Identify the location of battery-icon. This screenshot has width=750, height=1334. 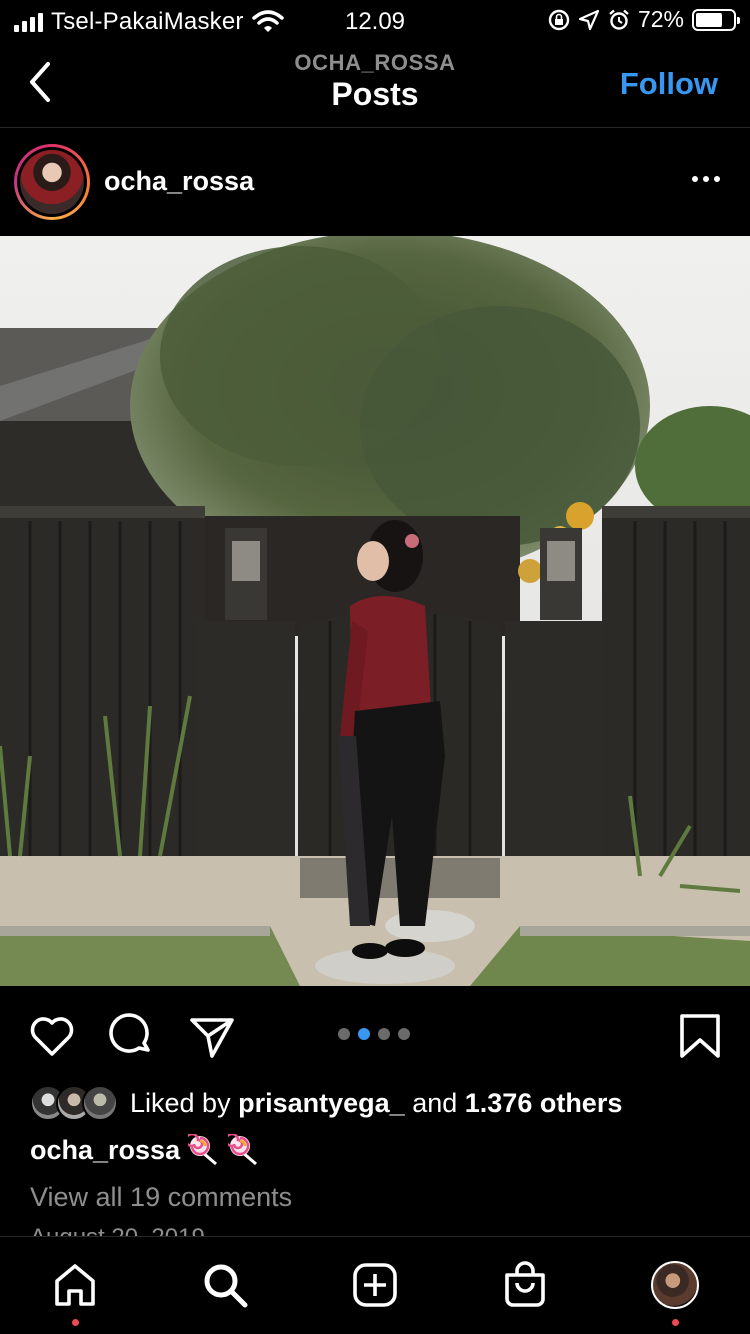
(716, 19).